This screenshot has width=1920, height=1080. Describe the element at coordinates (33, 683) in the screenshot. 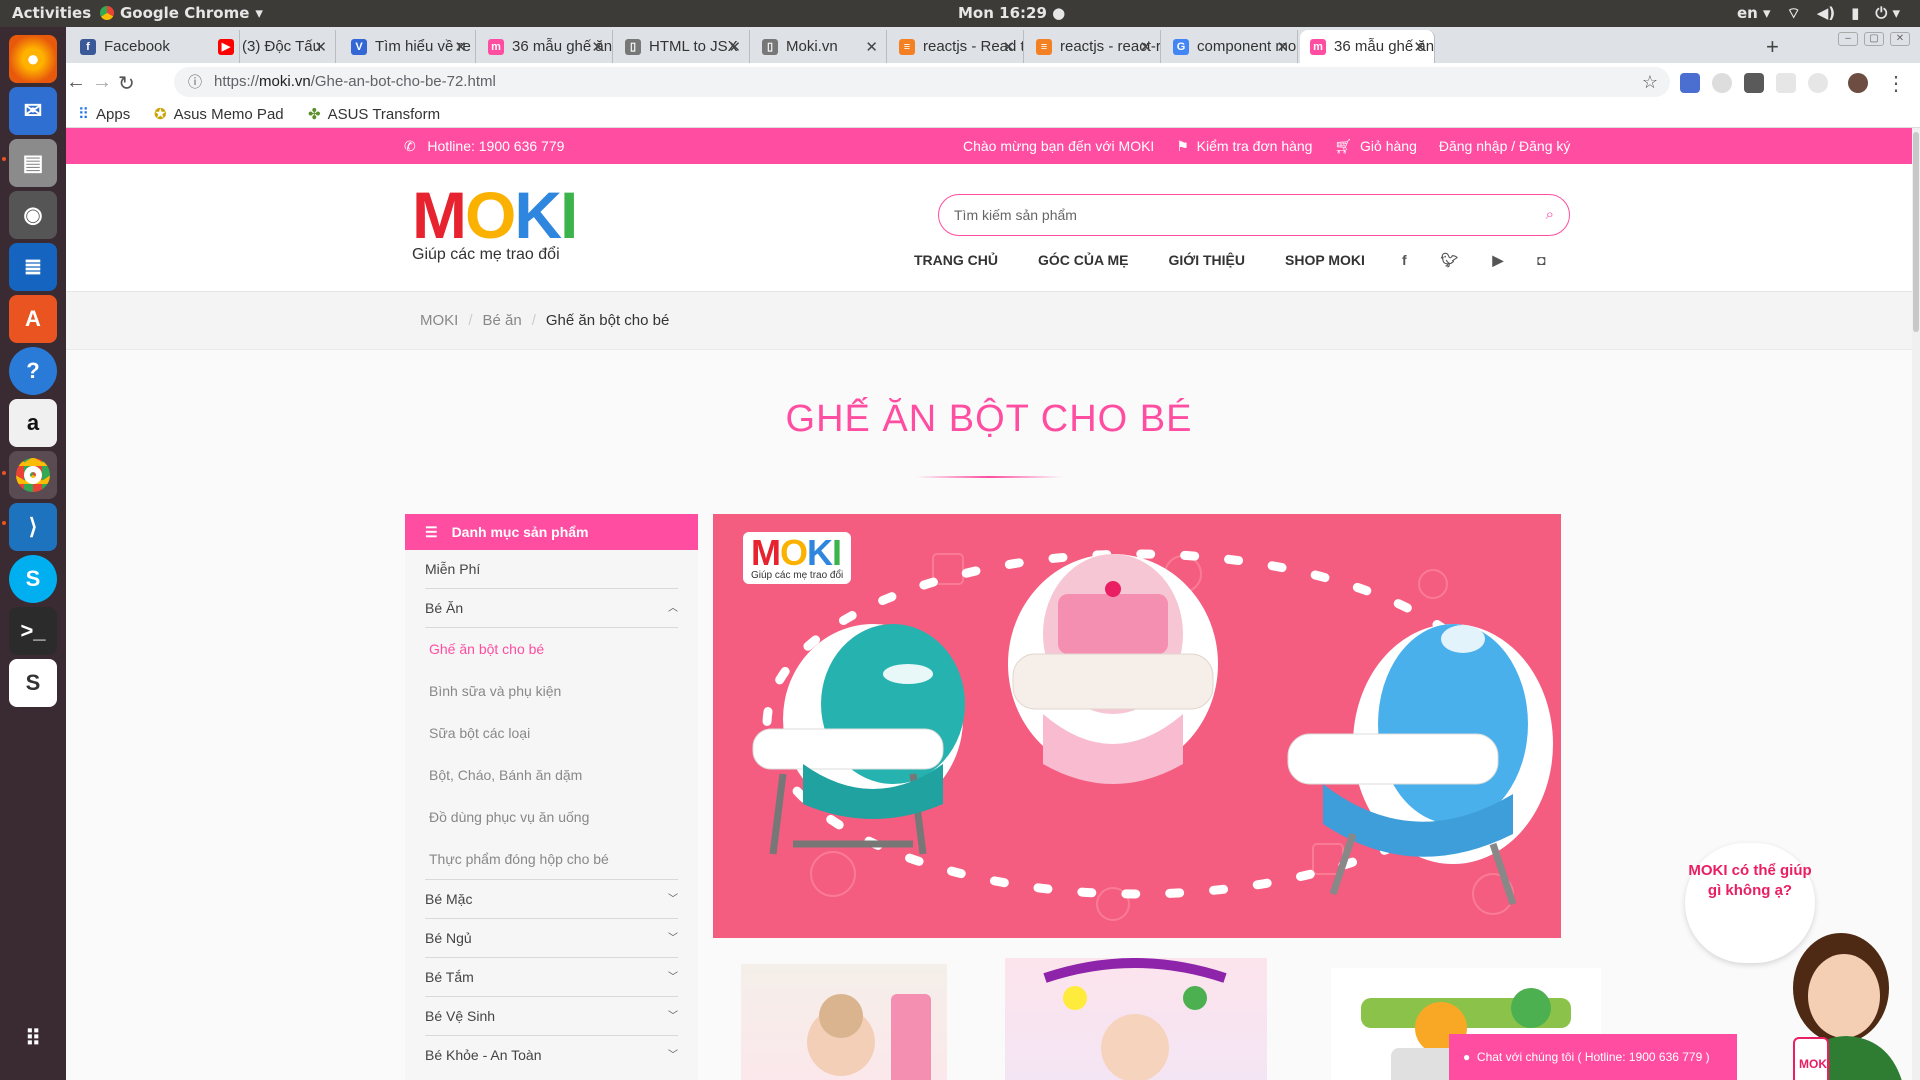

I see `slack-icon: S` at that location.